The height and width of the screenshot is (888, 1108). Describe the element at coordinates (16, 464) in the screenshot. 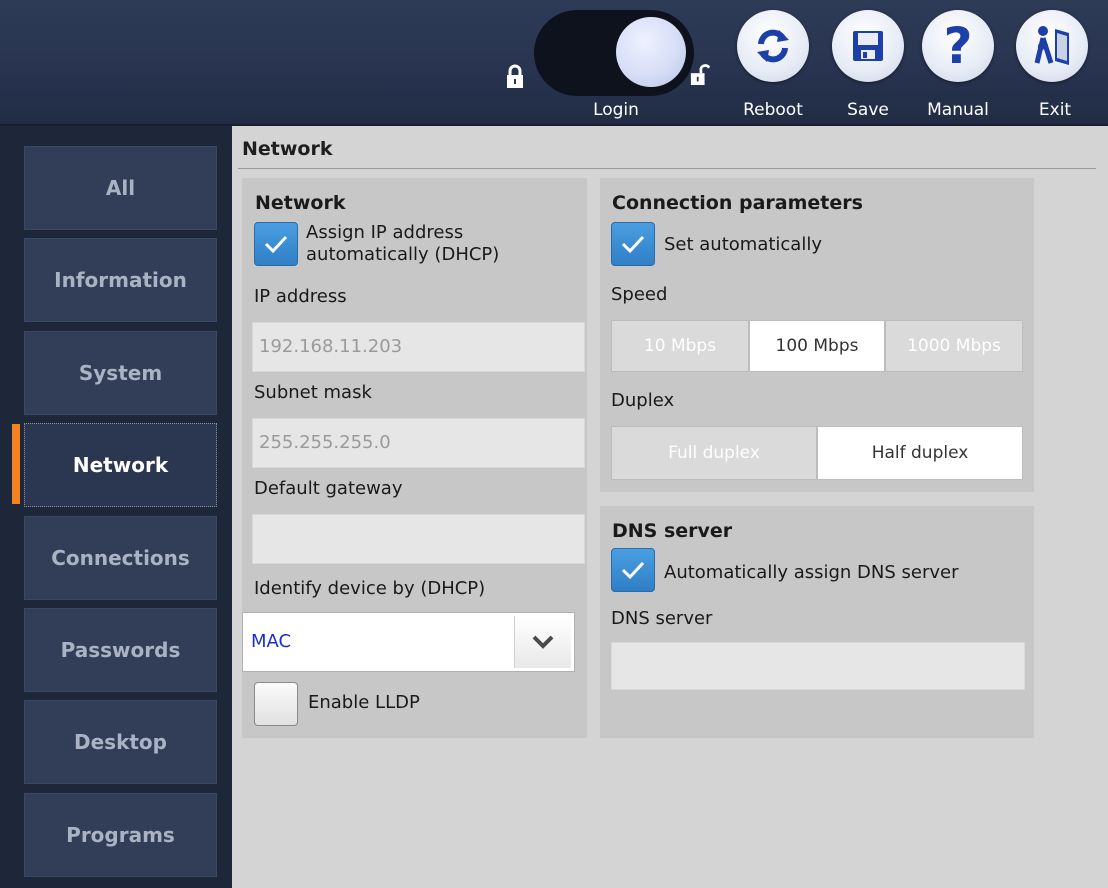

I see `active-item-marker` at that location.